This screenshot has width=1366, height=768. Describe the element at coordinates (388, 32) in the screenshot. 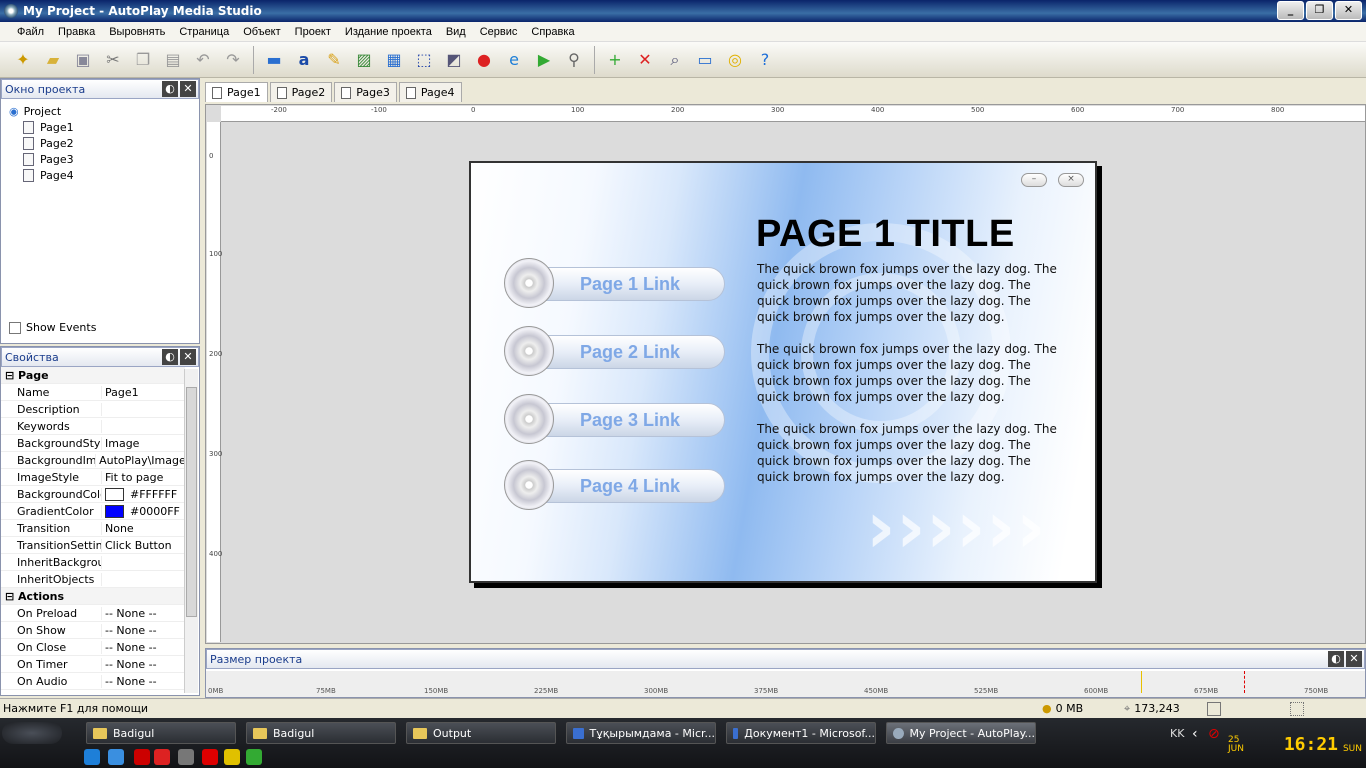

I see `menu-publish: Издание проекта` at that location.